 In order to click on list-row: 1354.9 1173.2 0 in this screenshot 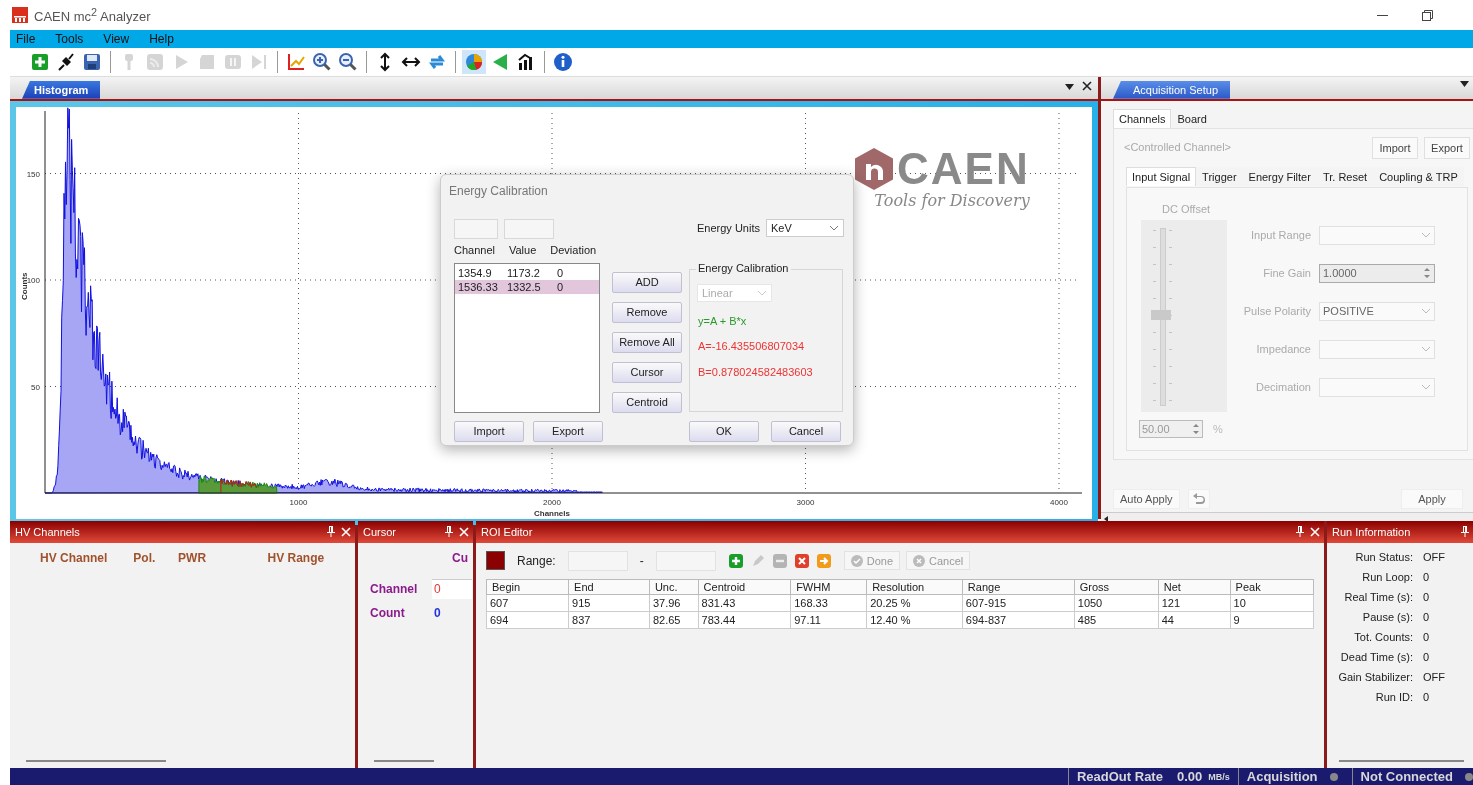, I will do `click(527, 272)`.